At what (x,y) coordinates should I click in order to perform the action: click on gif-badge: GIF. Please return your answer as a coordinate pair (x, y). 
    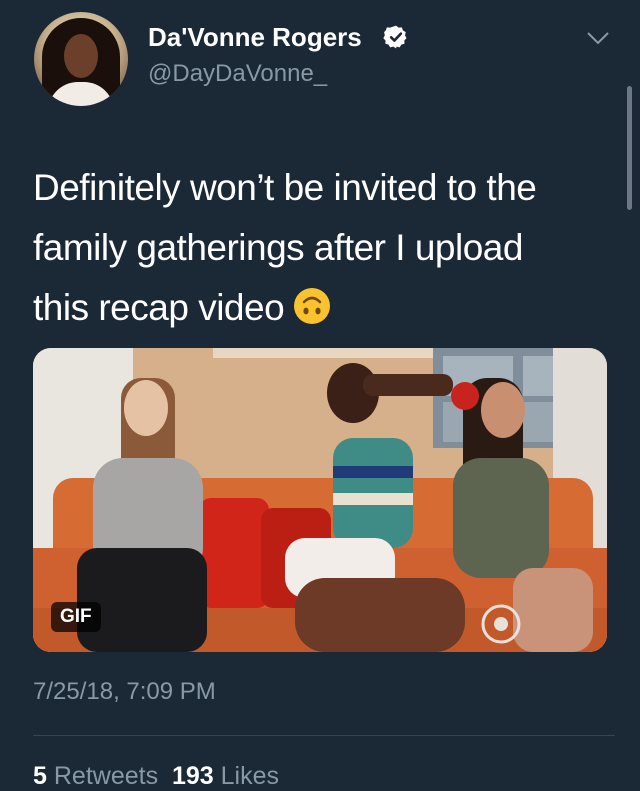
    Looking at the image, I should click on (76, 617).